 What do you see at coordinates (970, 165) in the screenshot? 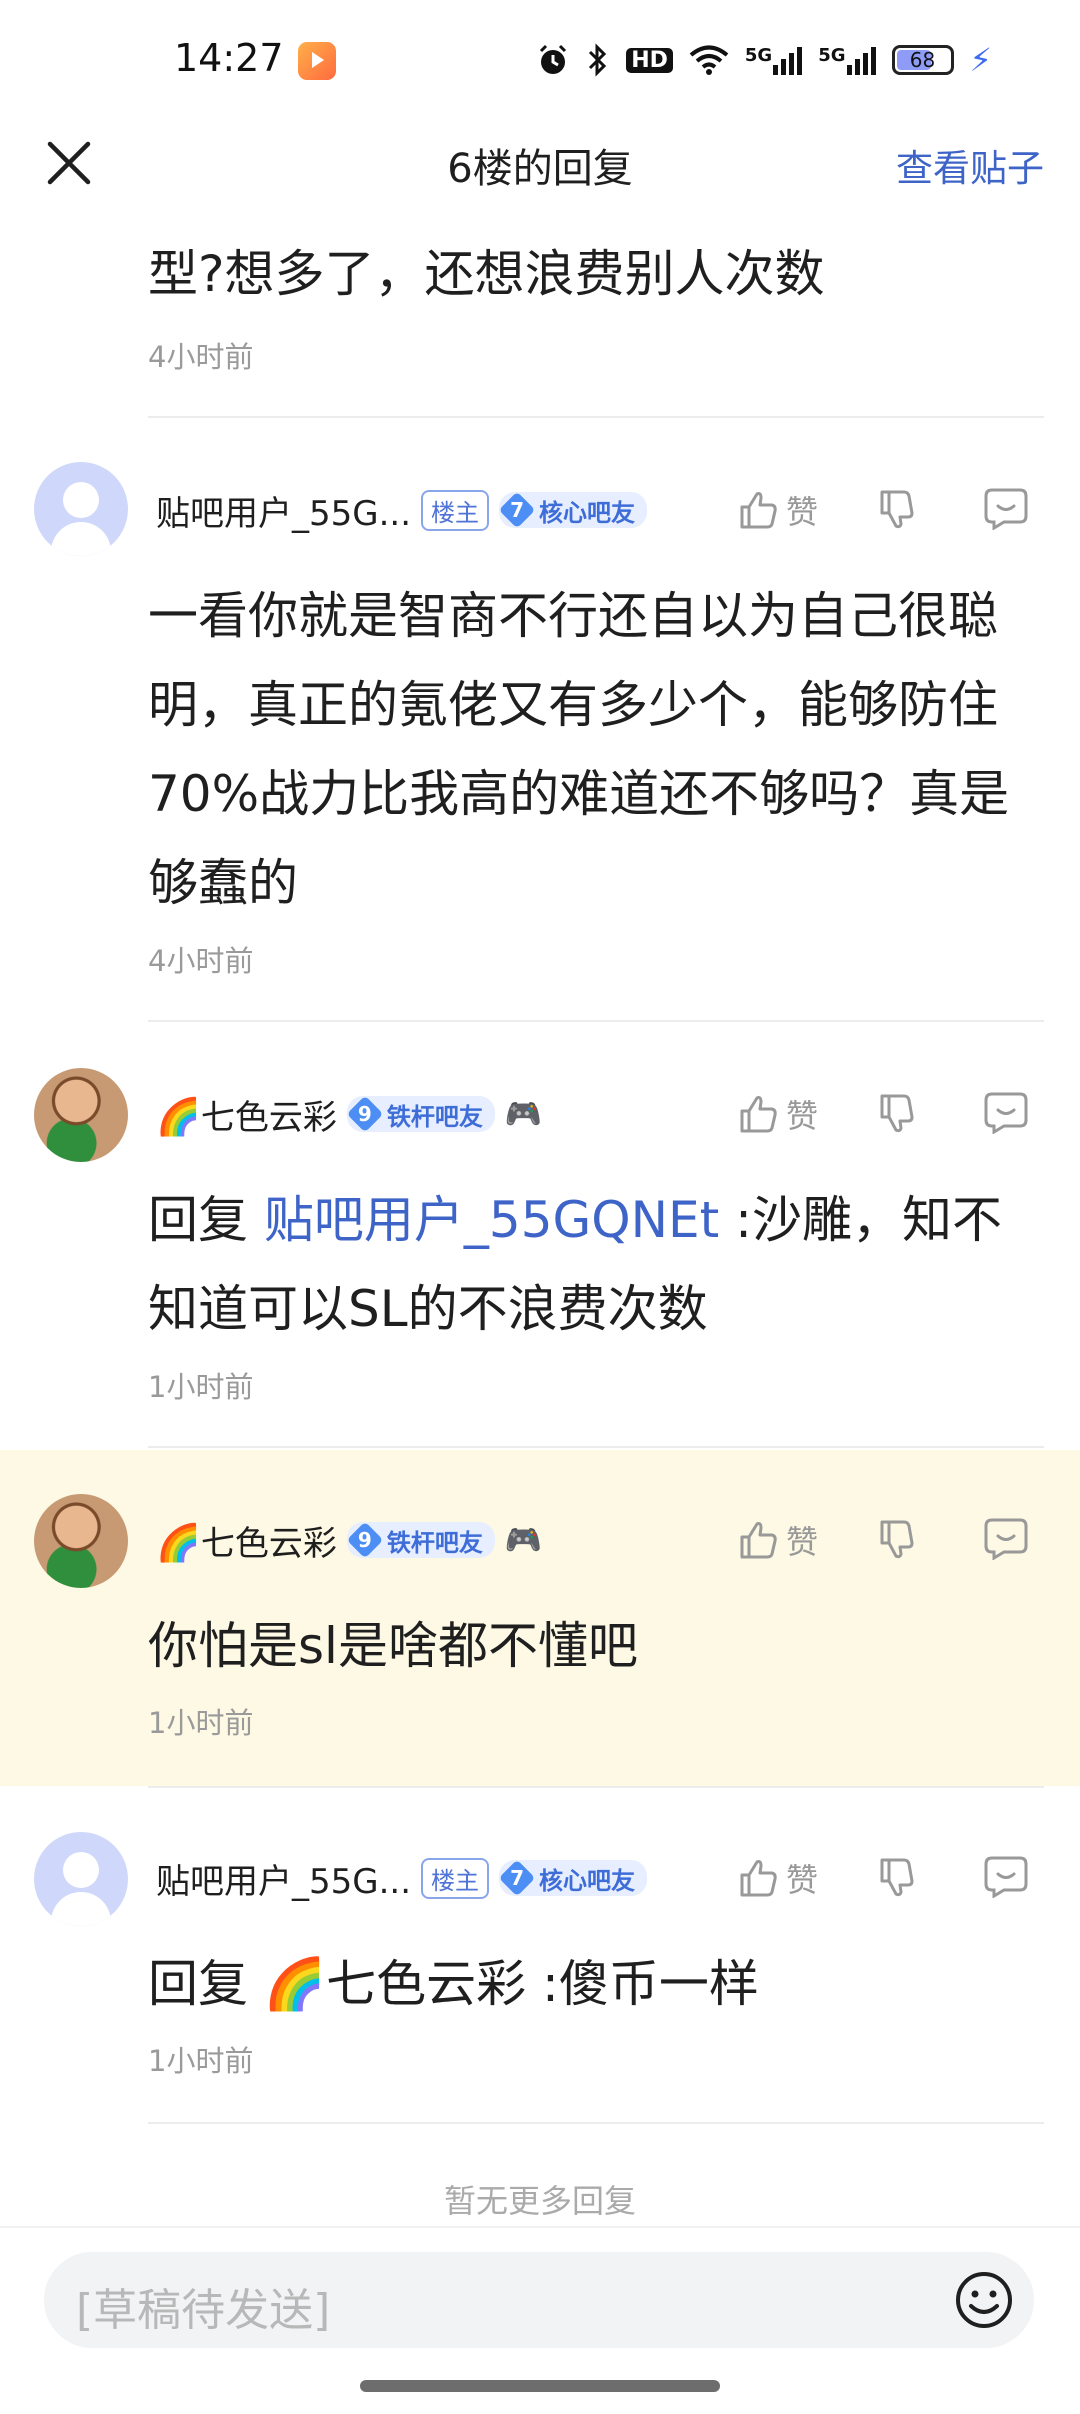
I see `view-post-link: 查看贴子` at bounding box center [970, 165].